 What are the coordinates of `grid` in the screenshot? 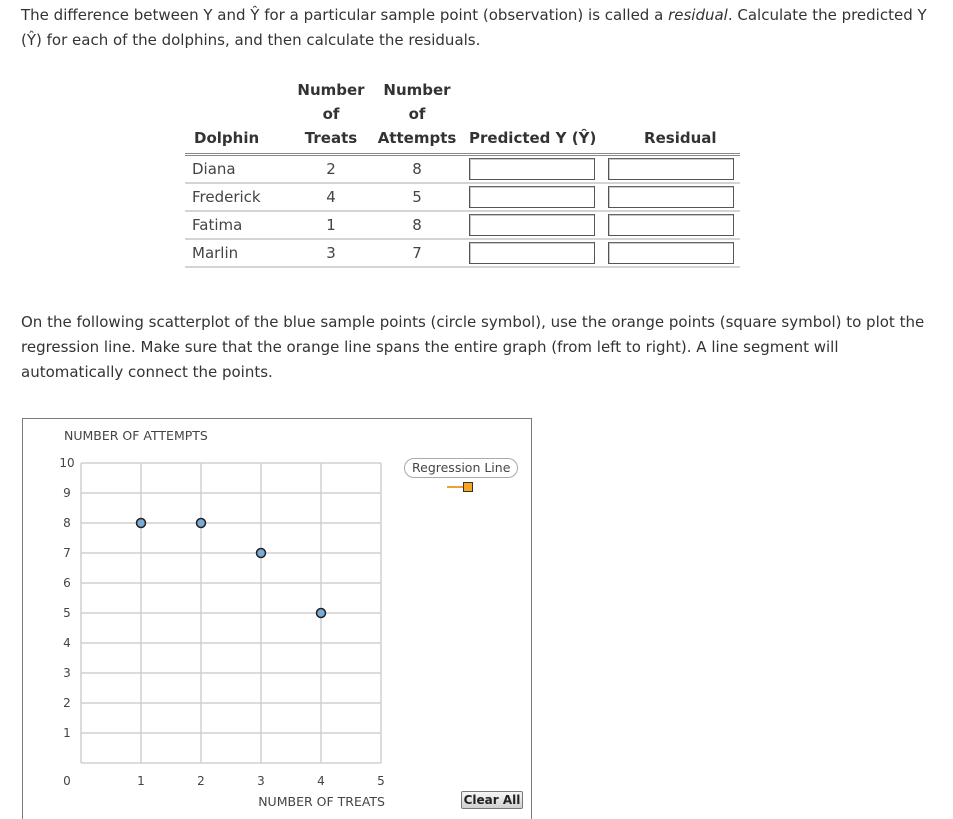 It's located at (231, 613).